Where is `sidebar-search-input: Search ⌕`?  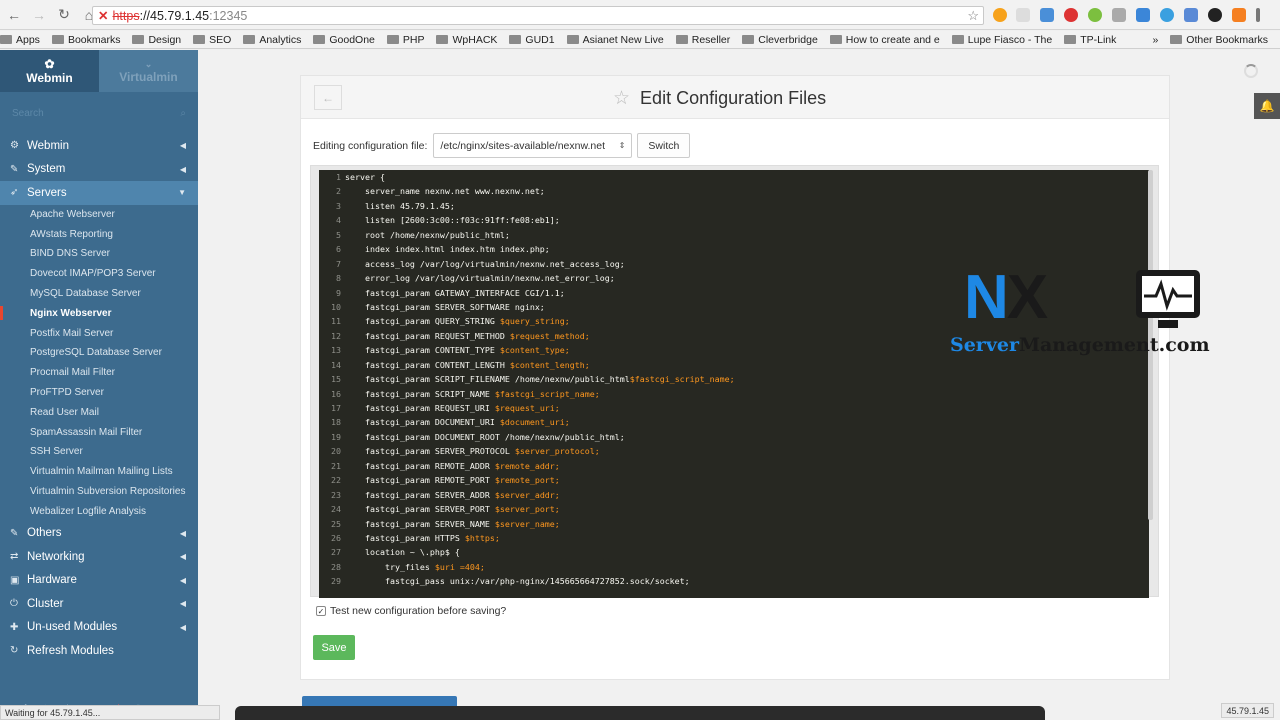
sidebar-search-input: Search ⌕ is located at coordinates (99, 113).